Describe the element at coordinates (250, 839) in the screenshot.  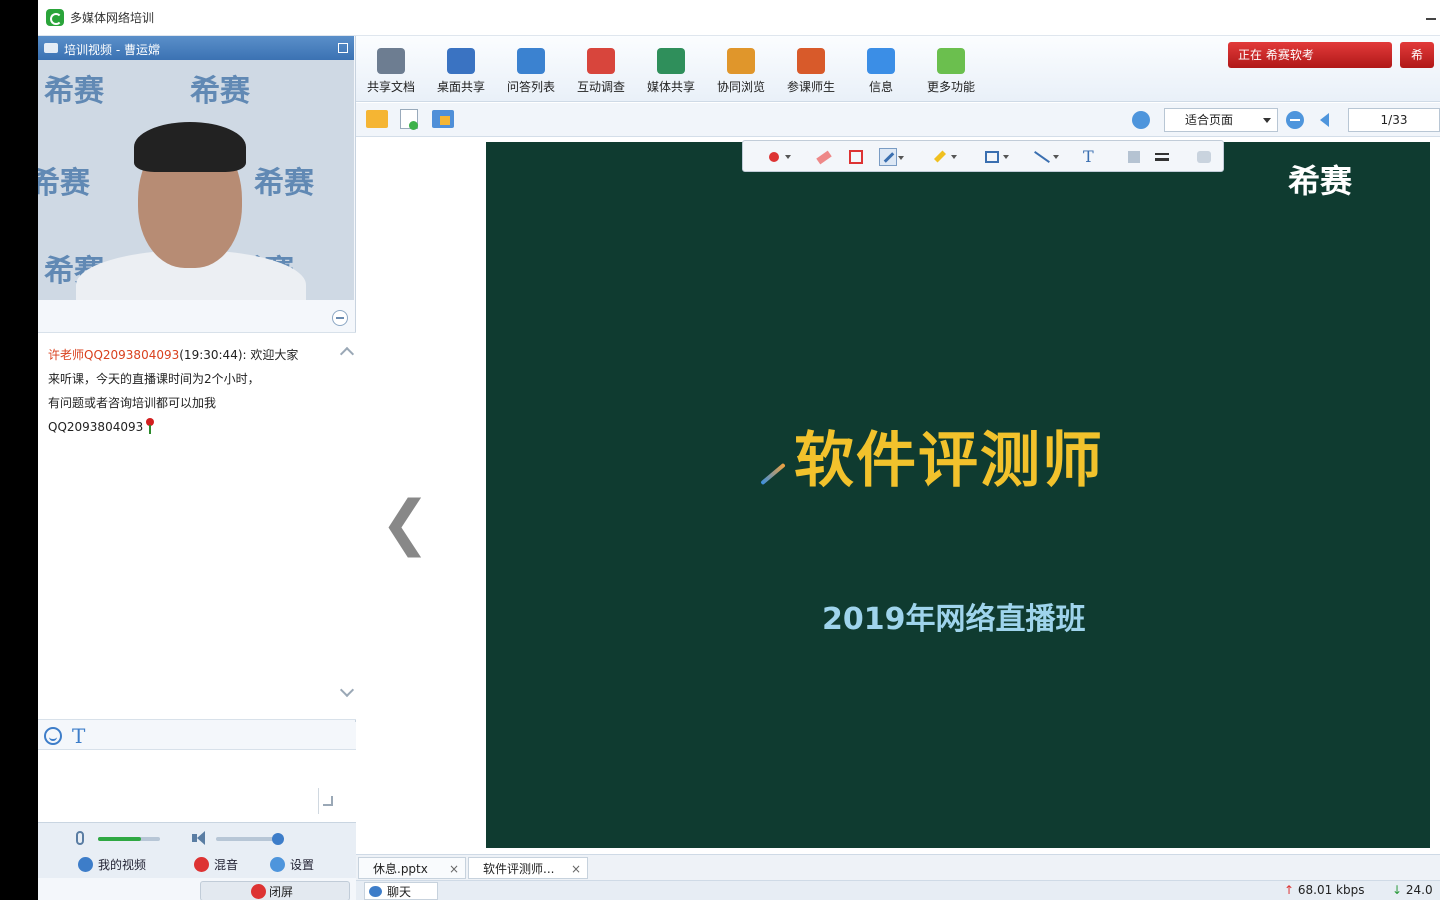
I see `speaker-volume-slider` at that location.